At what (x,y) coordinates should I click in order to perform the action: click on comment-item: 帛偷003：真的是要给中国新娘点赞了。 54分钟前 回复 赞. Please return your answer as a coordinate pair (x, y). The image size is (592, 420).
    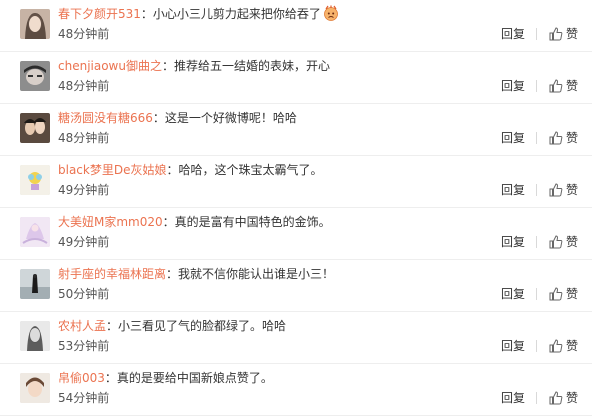
    Looking at the image, I should click on (296, 390).